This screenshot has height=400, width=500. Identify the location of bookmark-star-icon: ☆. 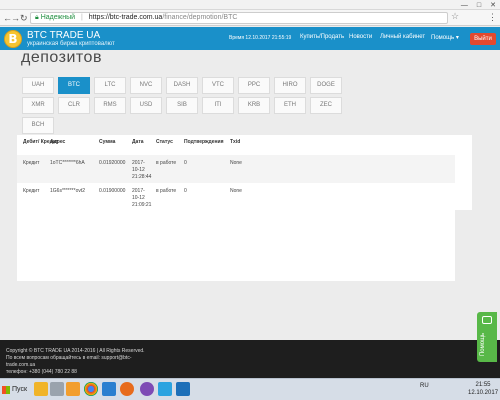
(455, 16).